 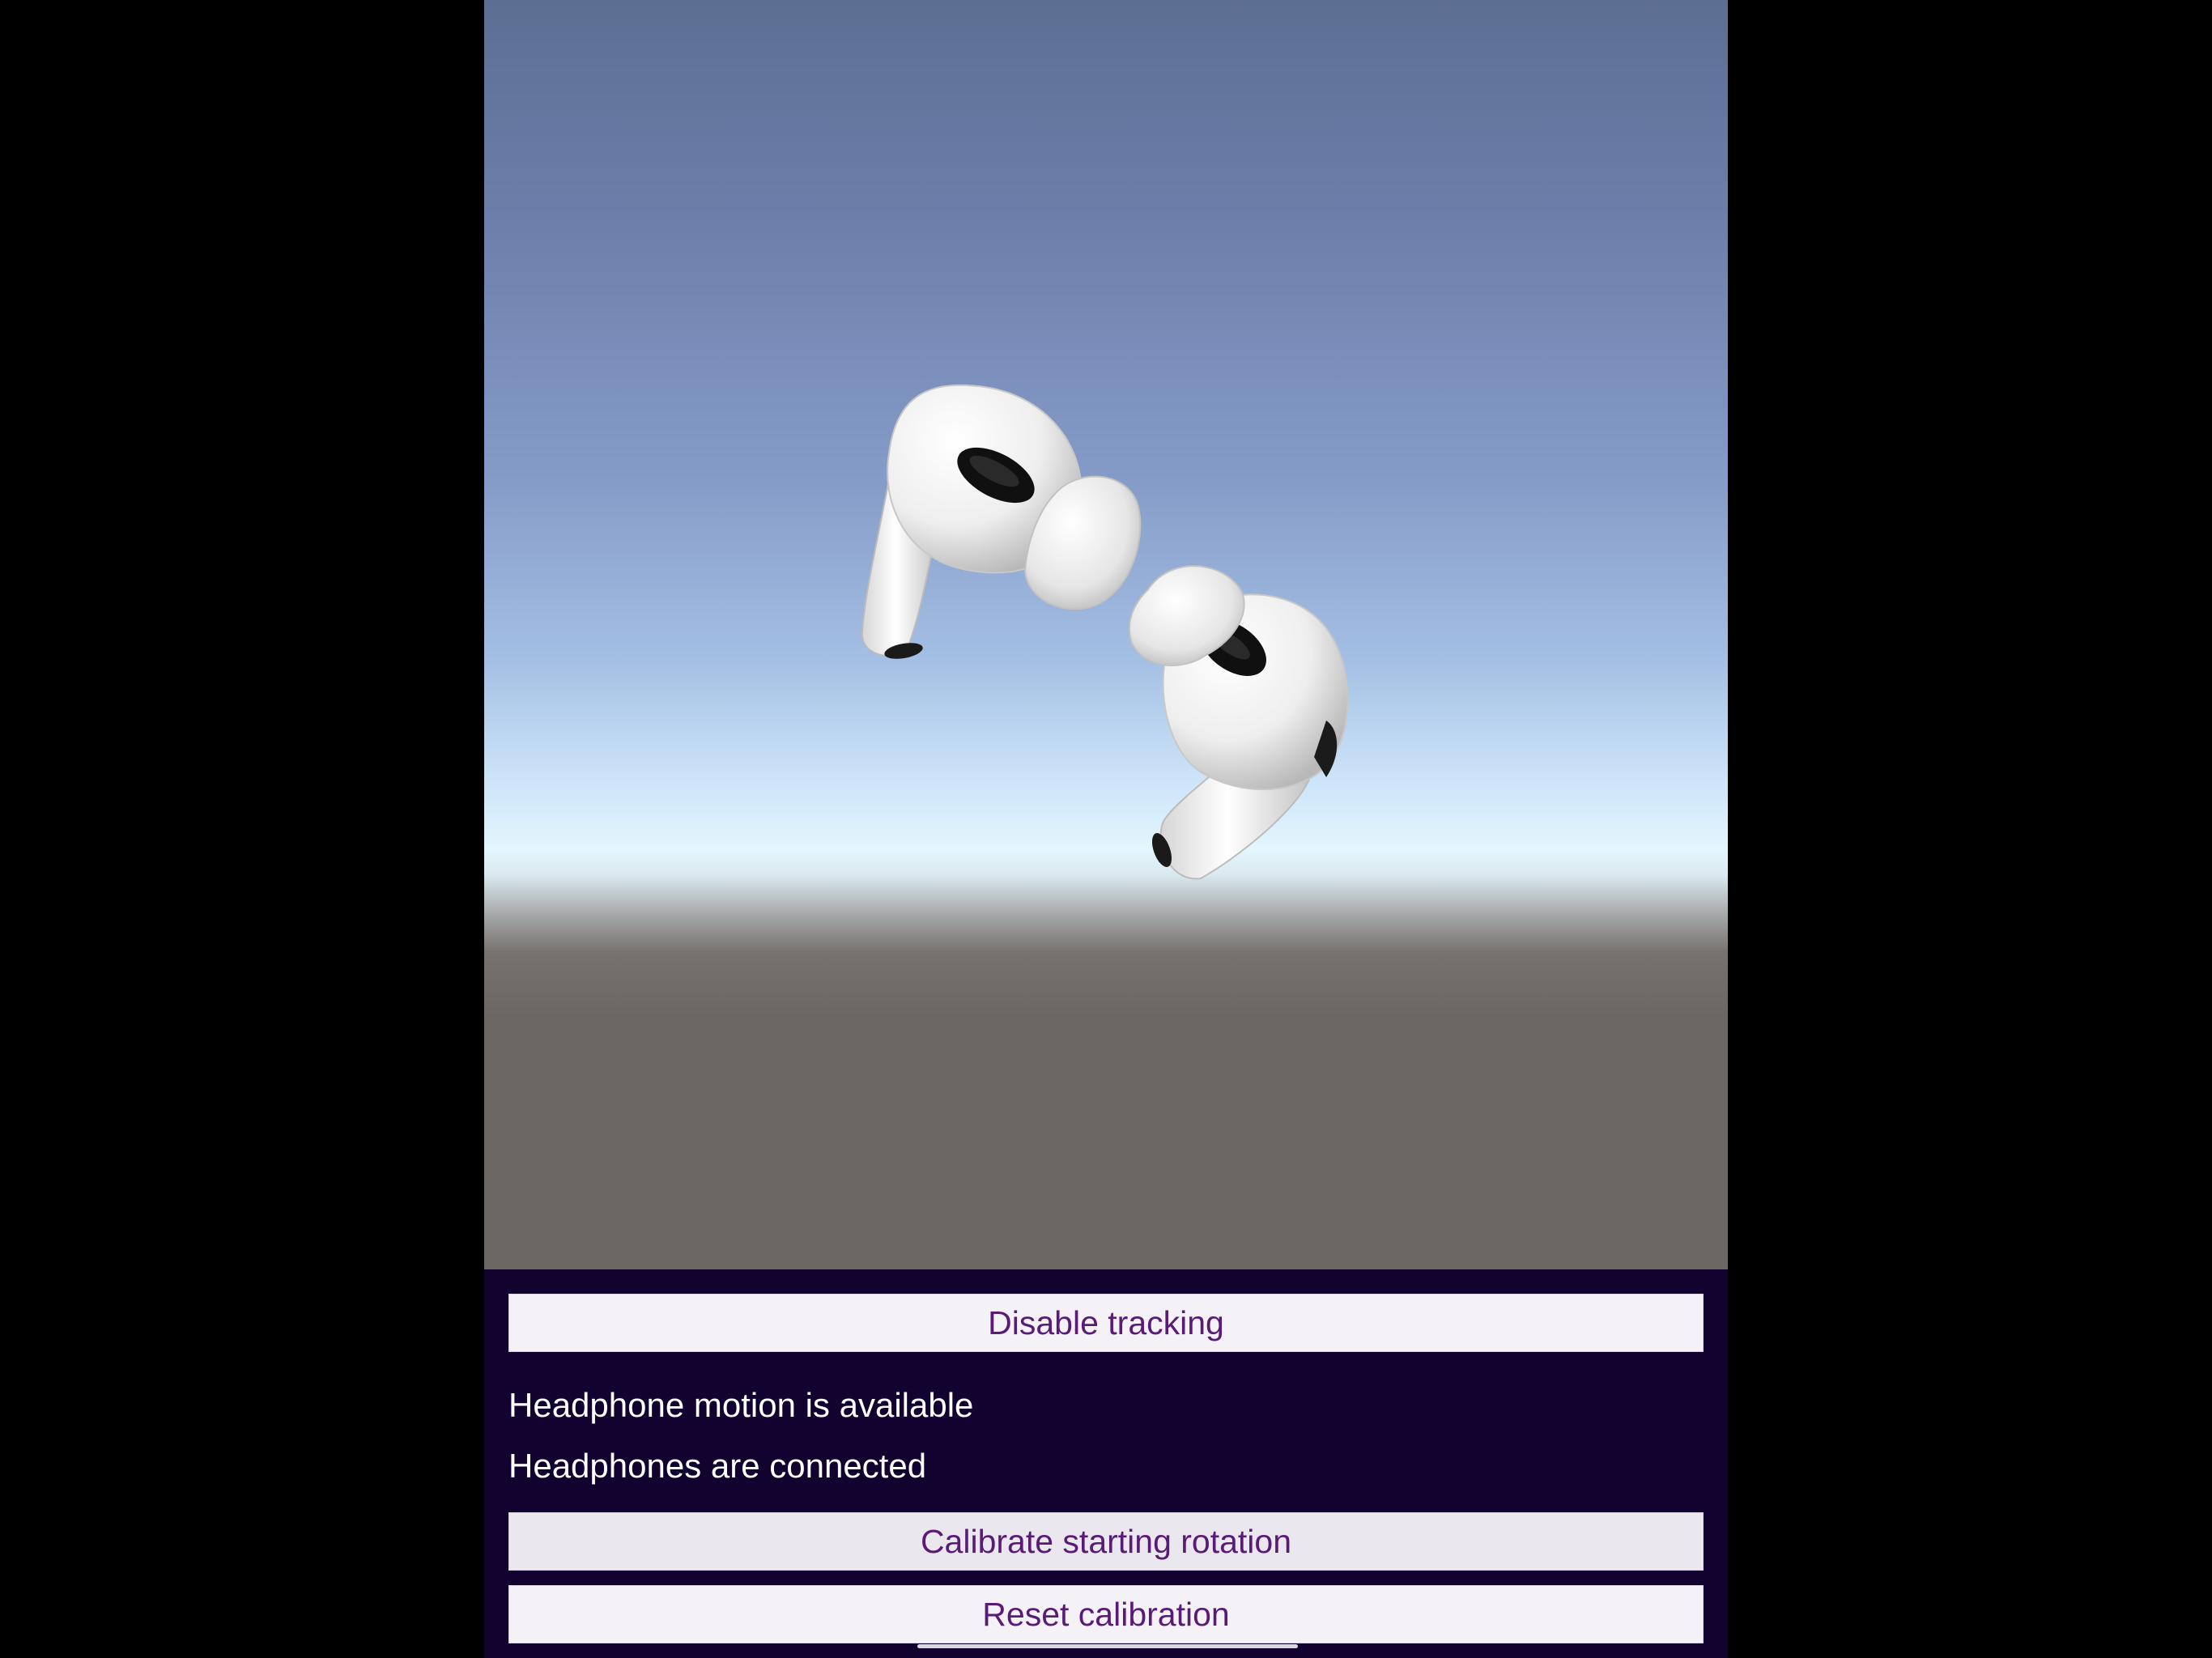 I want to click on right-earbud, so click(x=1238, y=722).